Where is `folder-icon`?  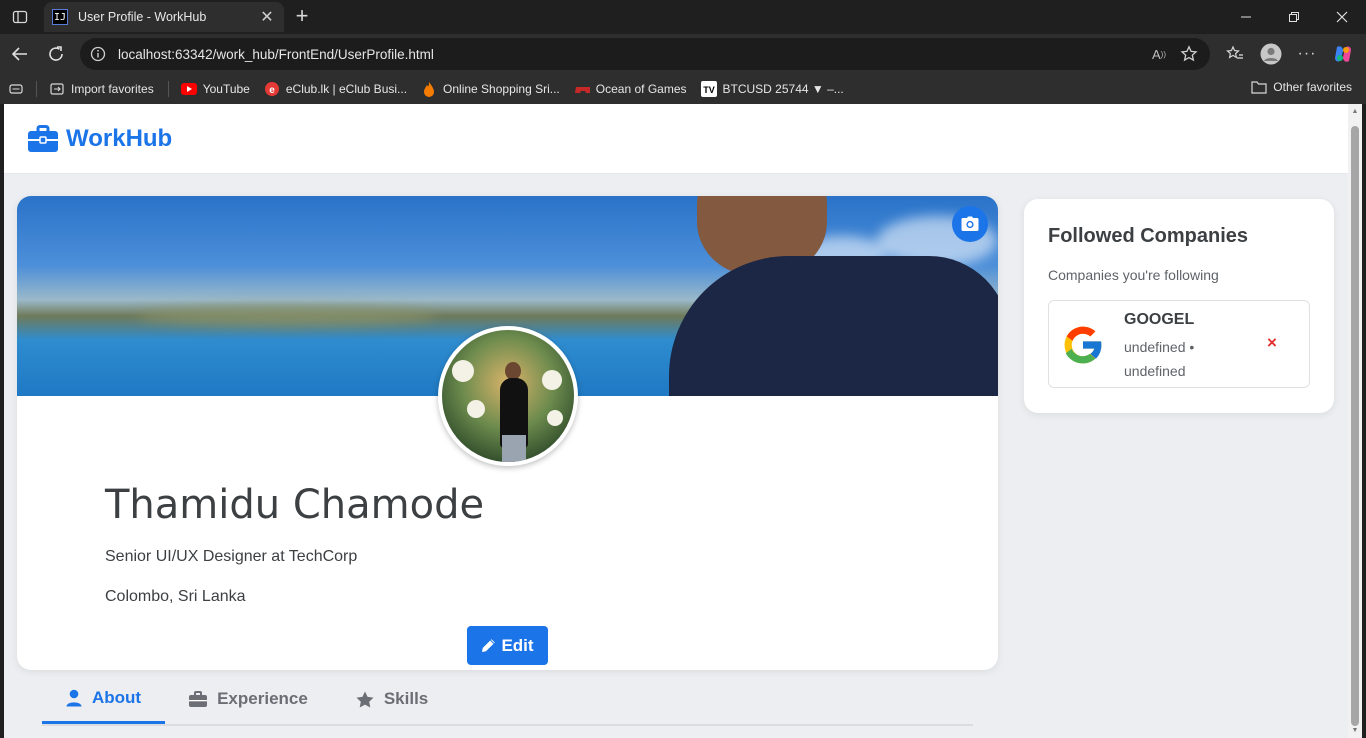
folder-icon is located at coordinates (1259, 87).